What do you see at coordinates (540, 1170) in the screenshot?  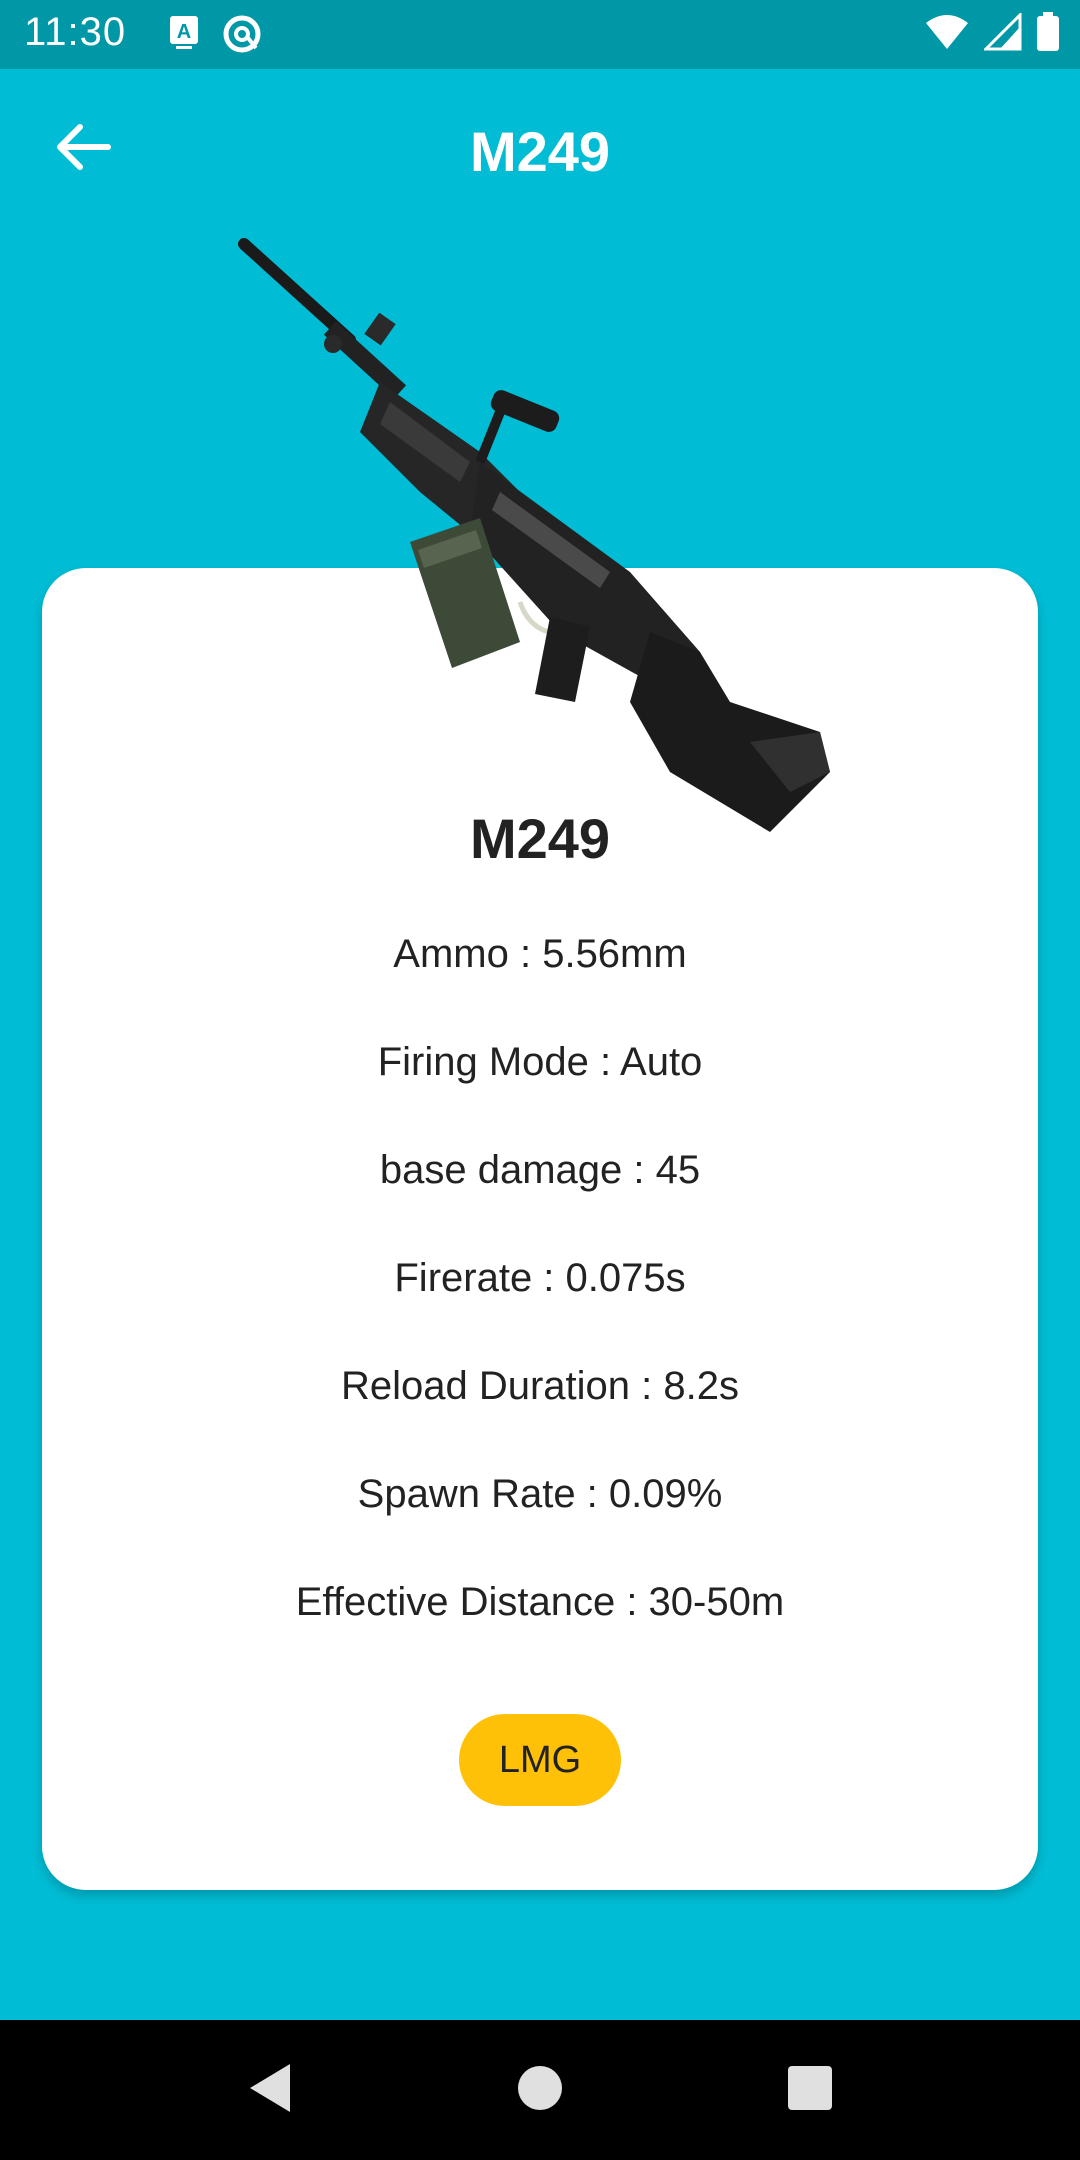 I see `stat-base-damage: base damage : 45` at bounding box center [540, 1170].